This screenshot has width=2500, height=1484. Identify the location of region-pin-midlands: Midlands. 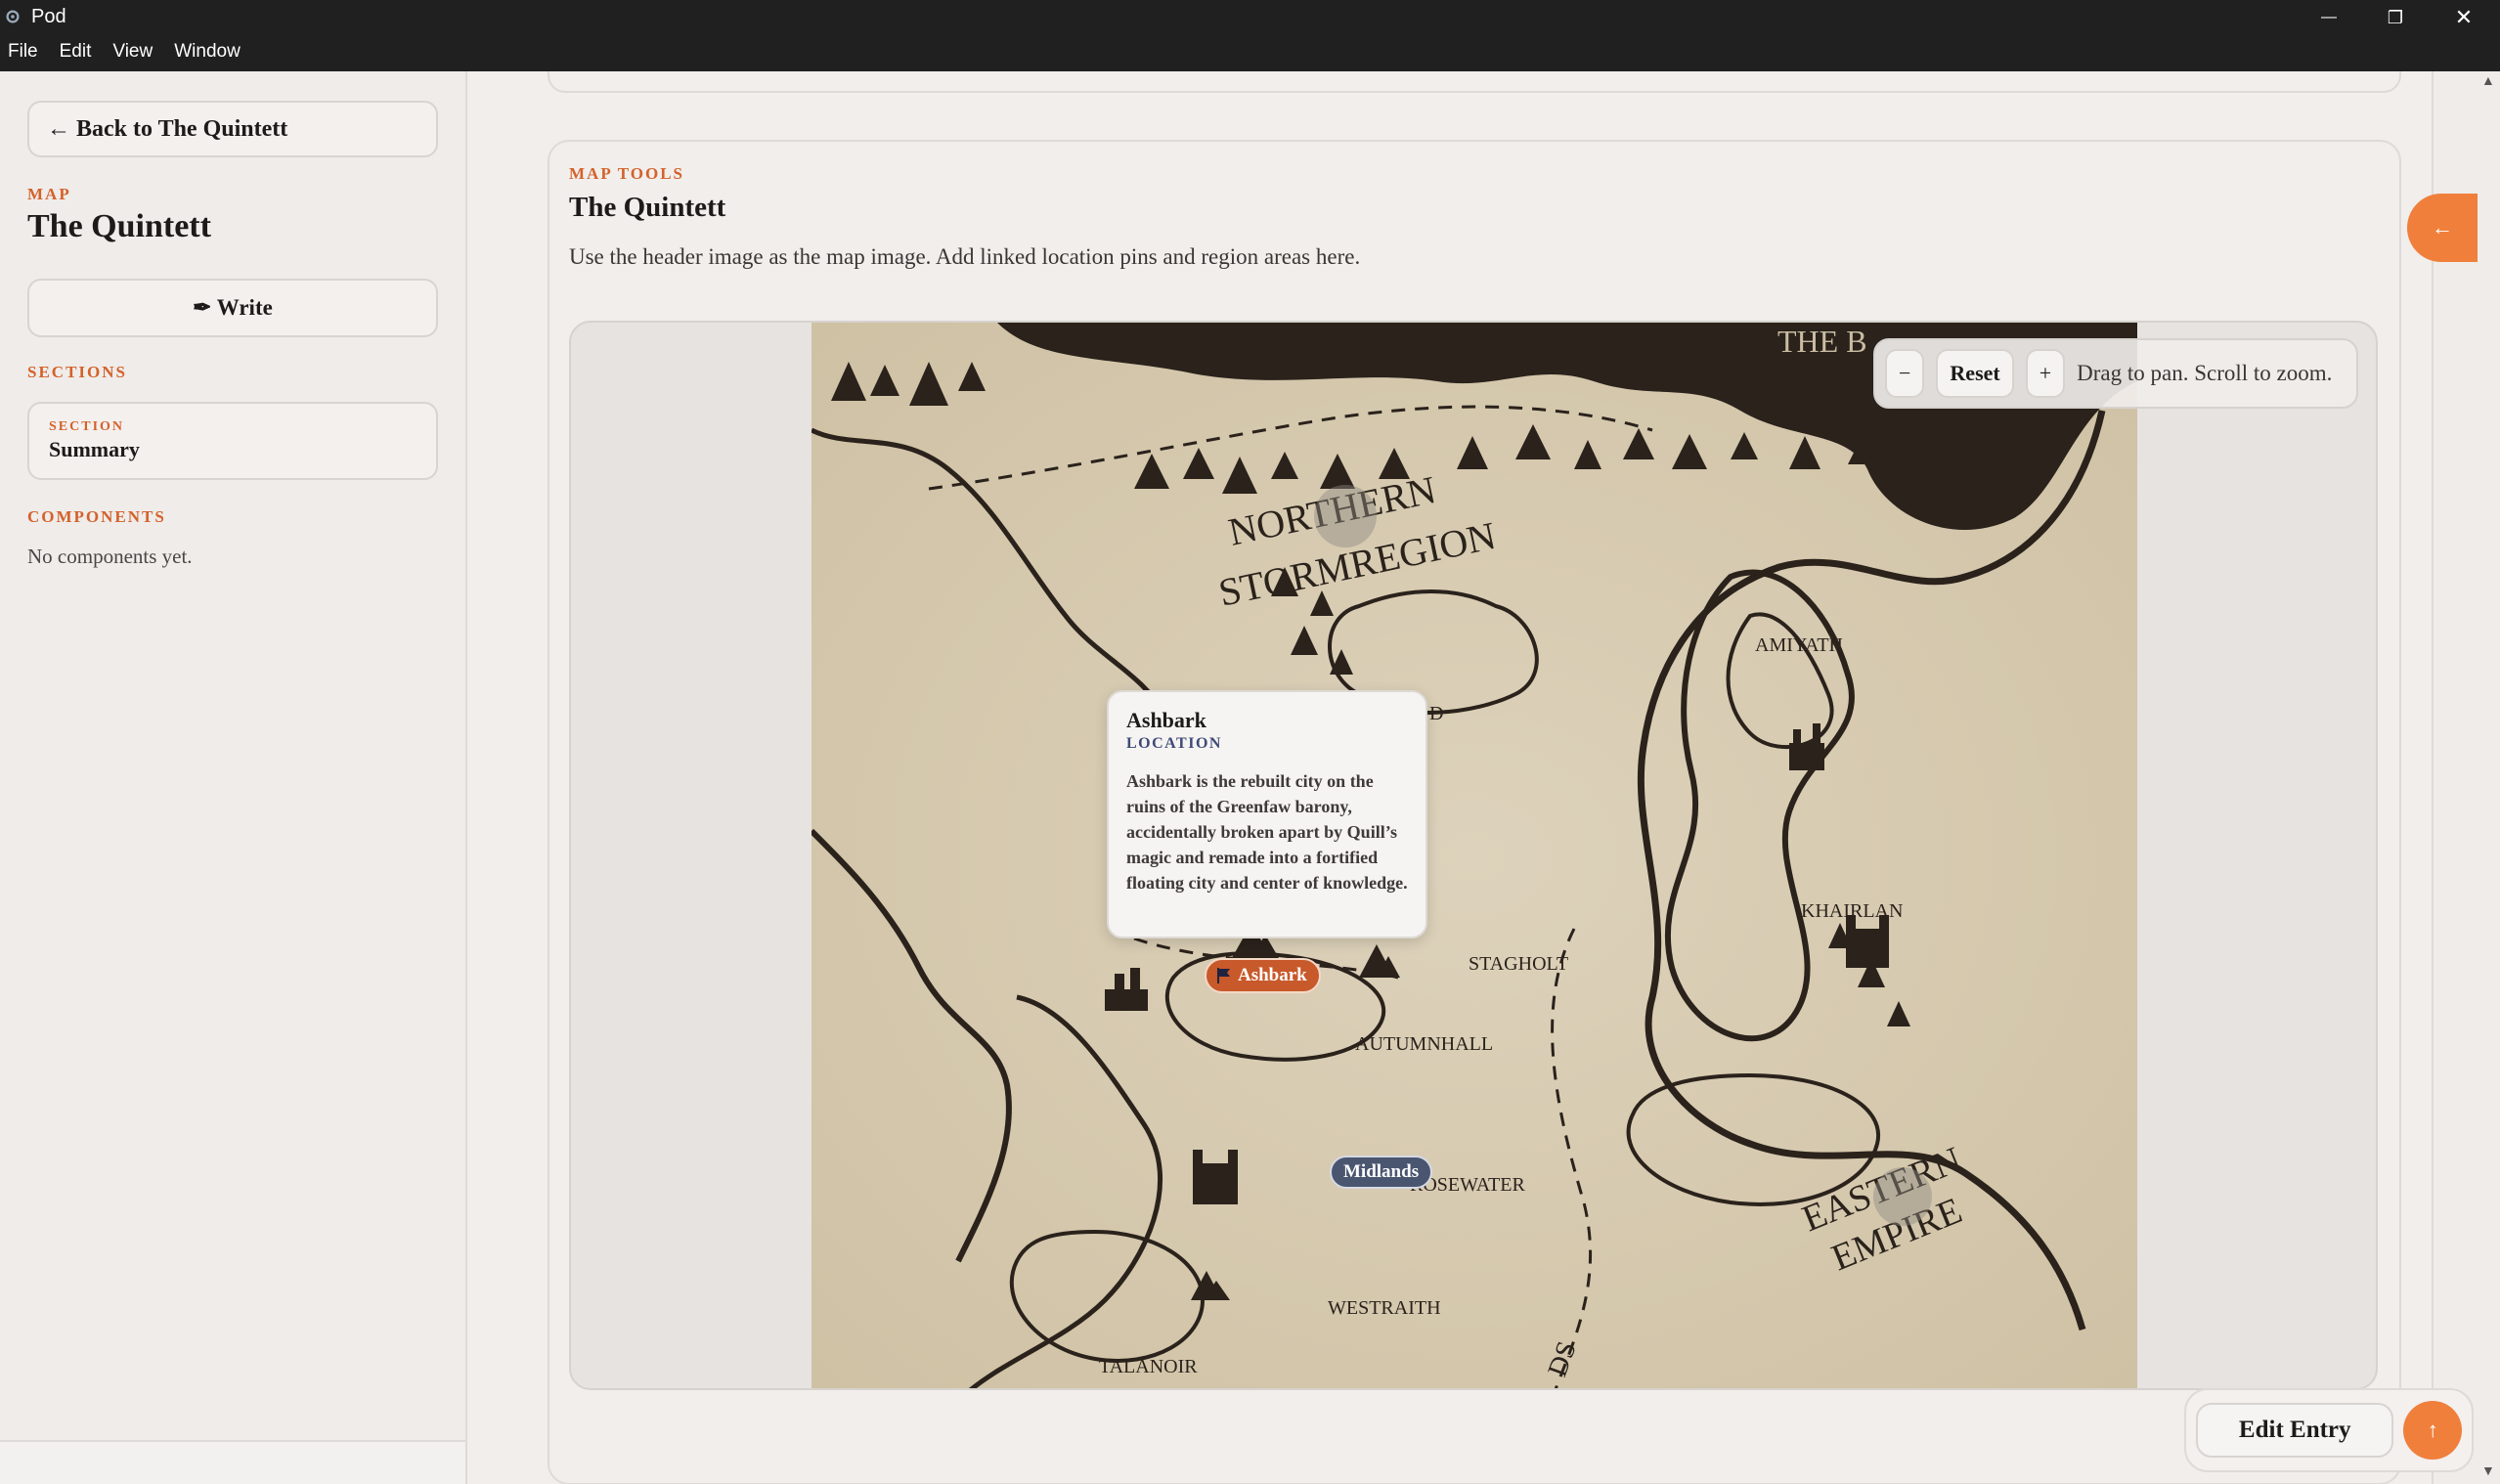
(1381, 1172).